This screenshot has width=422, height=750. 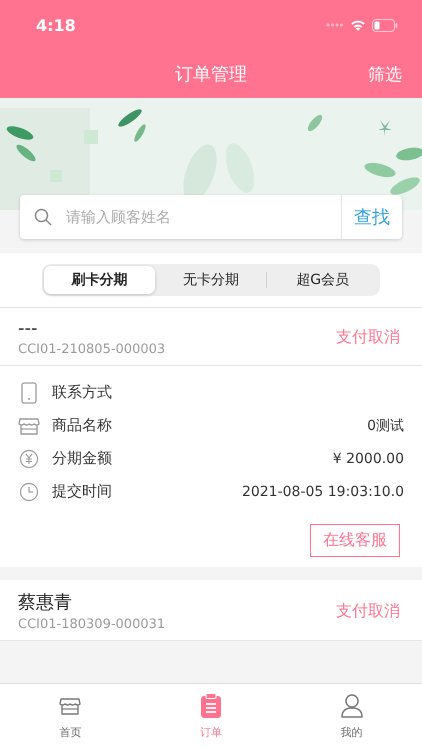 I want to click on detail-label: 分期金额, so click(x=82, y=458).